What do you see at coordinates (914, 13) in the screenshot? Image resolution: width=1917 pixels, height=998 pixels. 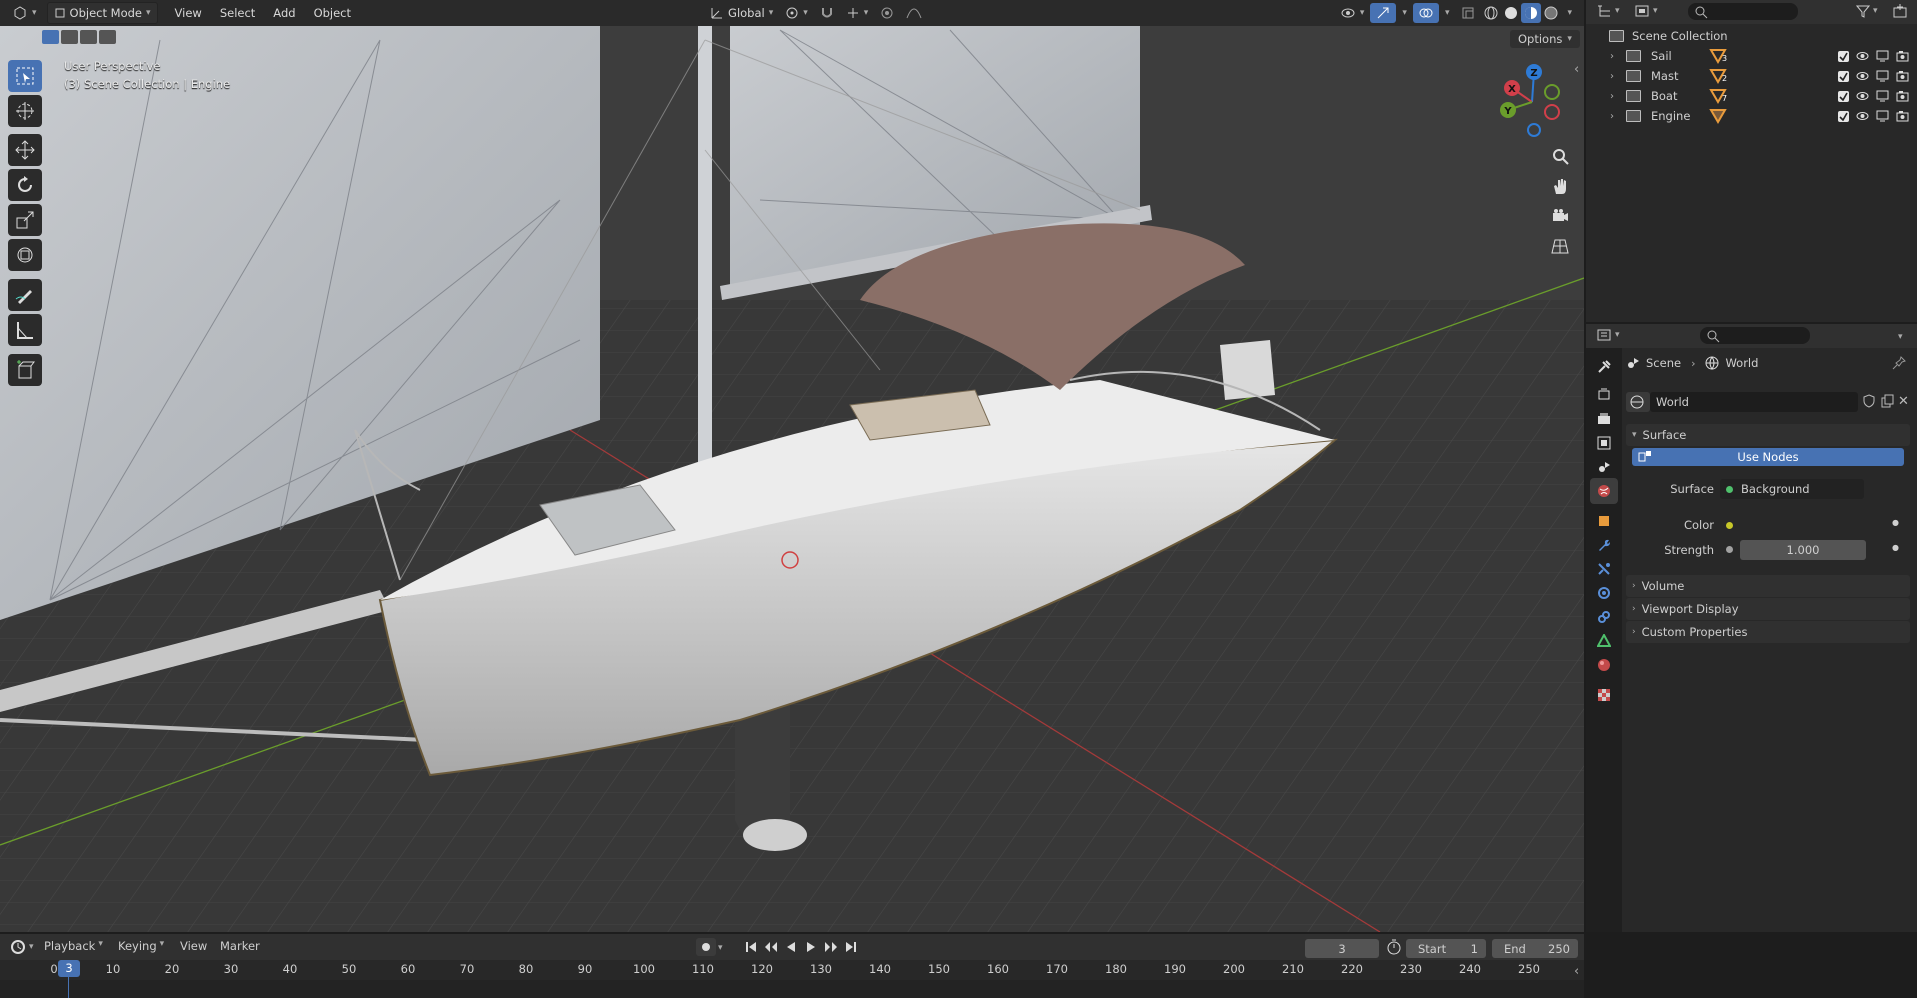 I see `falloff-dropdown` at bounding box center [914, 13].